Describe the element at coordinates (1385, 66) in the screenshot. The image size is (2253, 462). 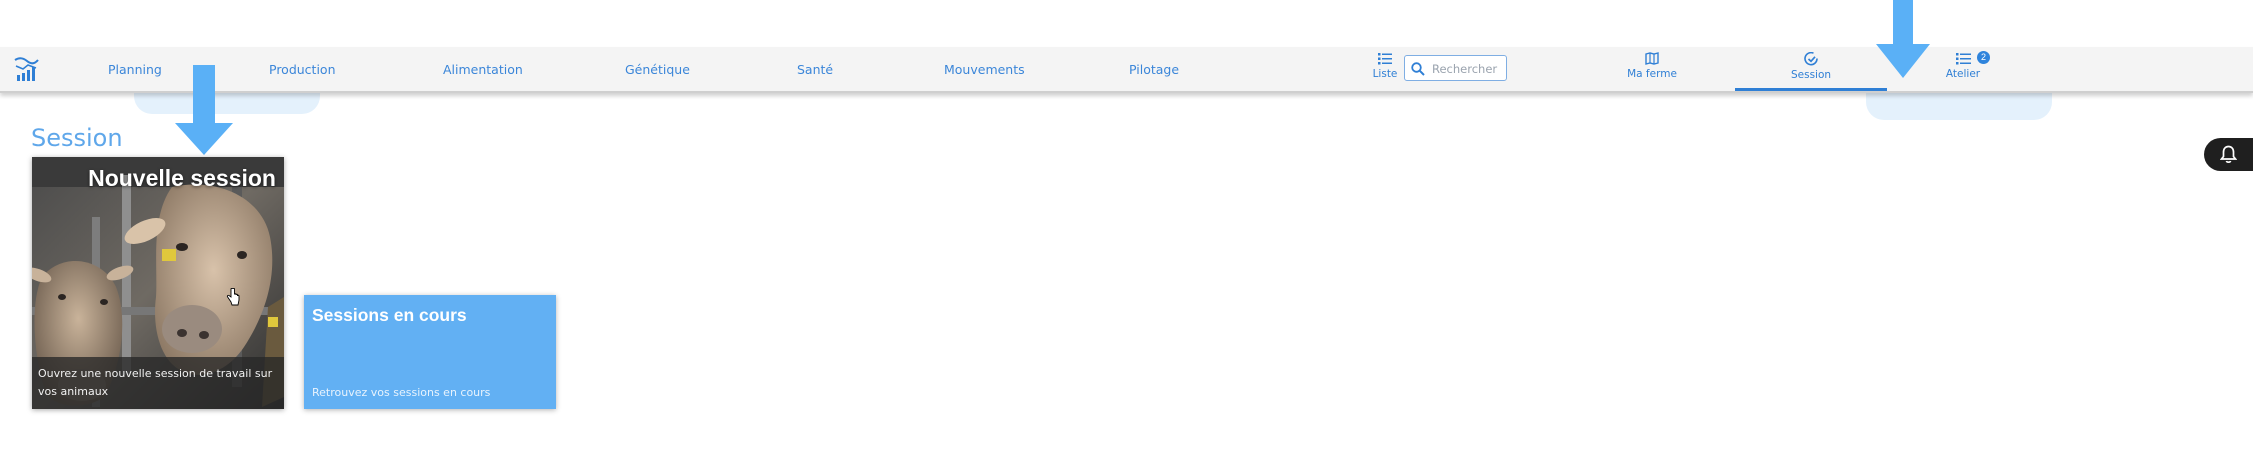
I see `tab-liste: Liste` at that location.